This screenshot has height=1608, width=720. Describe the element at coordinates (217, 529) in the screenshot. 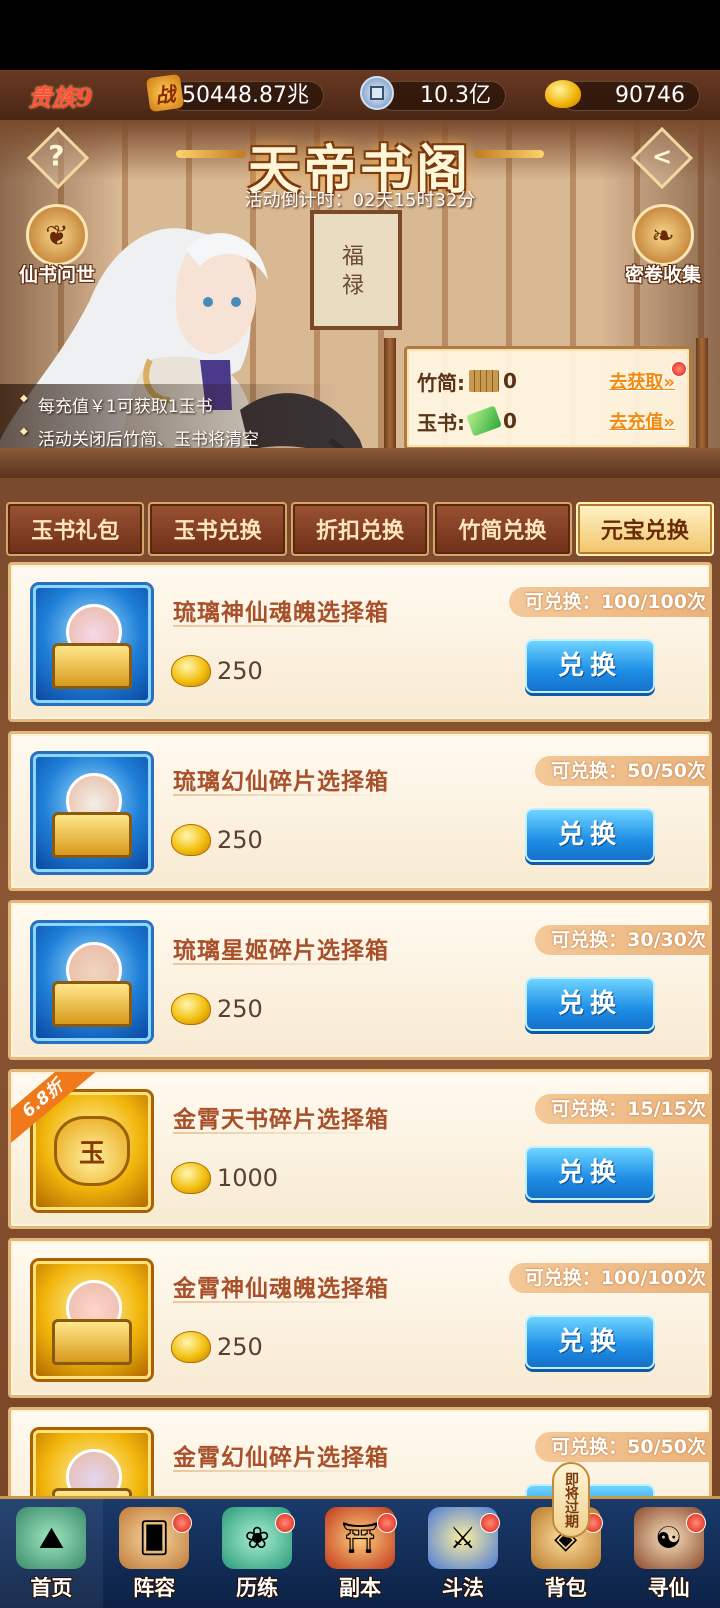

I see `tab-1: 玉书兑换` at that location.